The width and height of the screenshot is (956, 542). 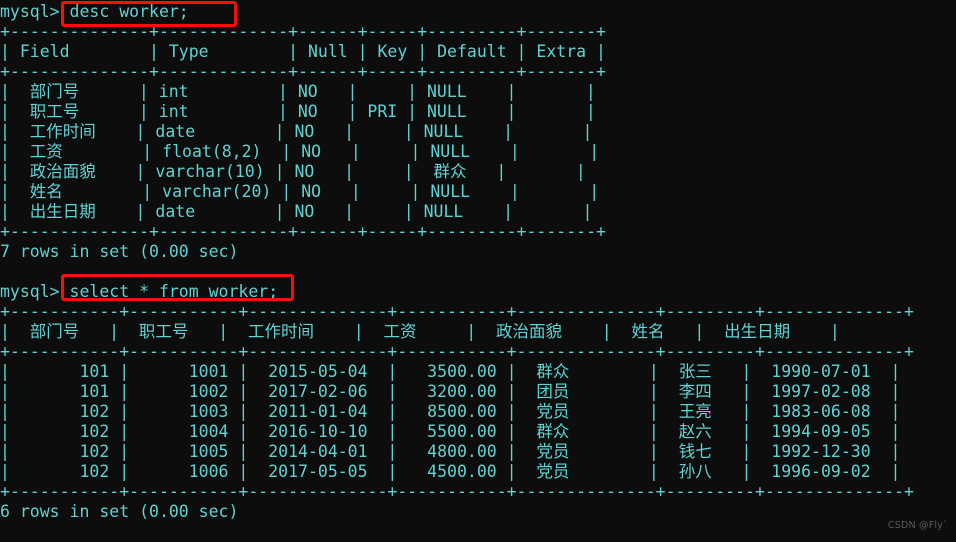 What do you see at coordinates (917, 525) in the screenshot?
I see `csdn-watermark: CSDN @Fly`` at bounding box center [917, 525].